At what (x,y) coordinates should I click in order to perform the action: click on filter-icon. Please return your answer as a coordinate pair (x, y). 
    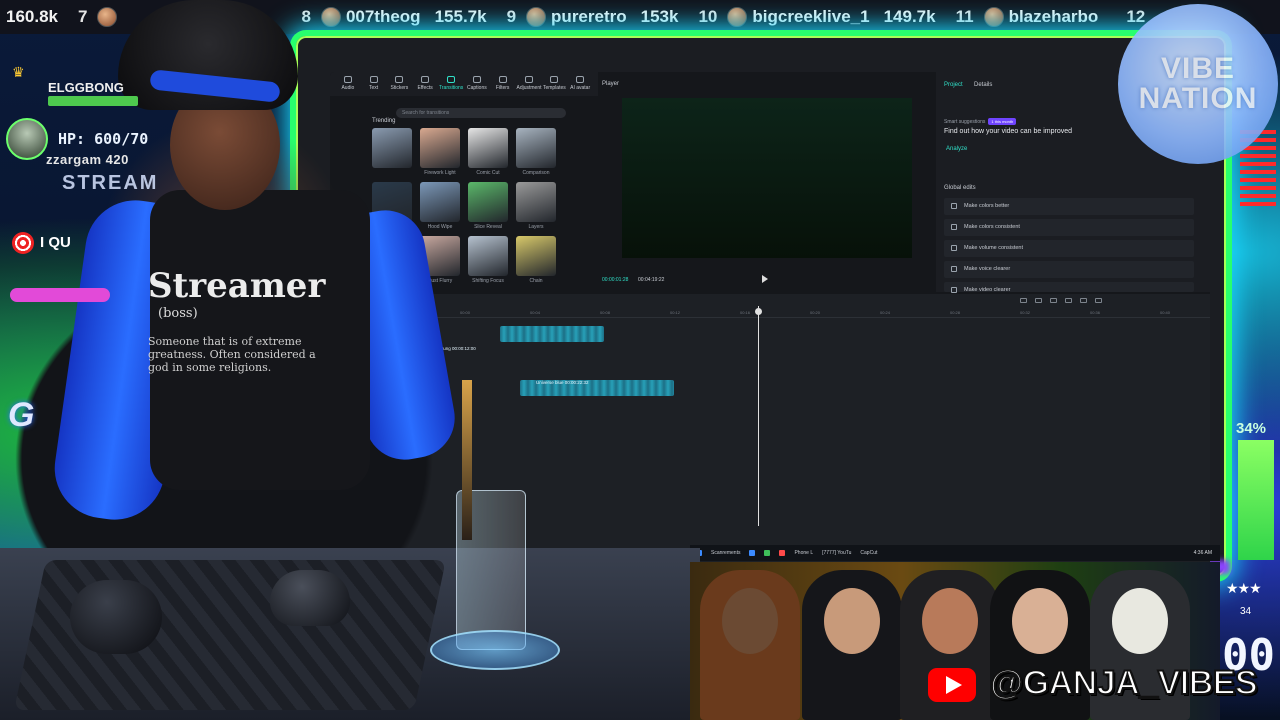
    Looking at the image, I should click on (502, 79).